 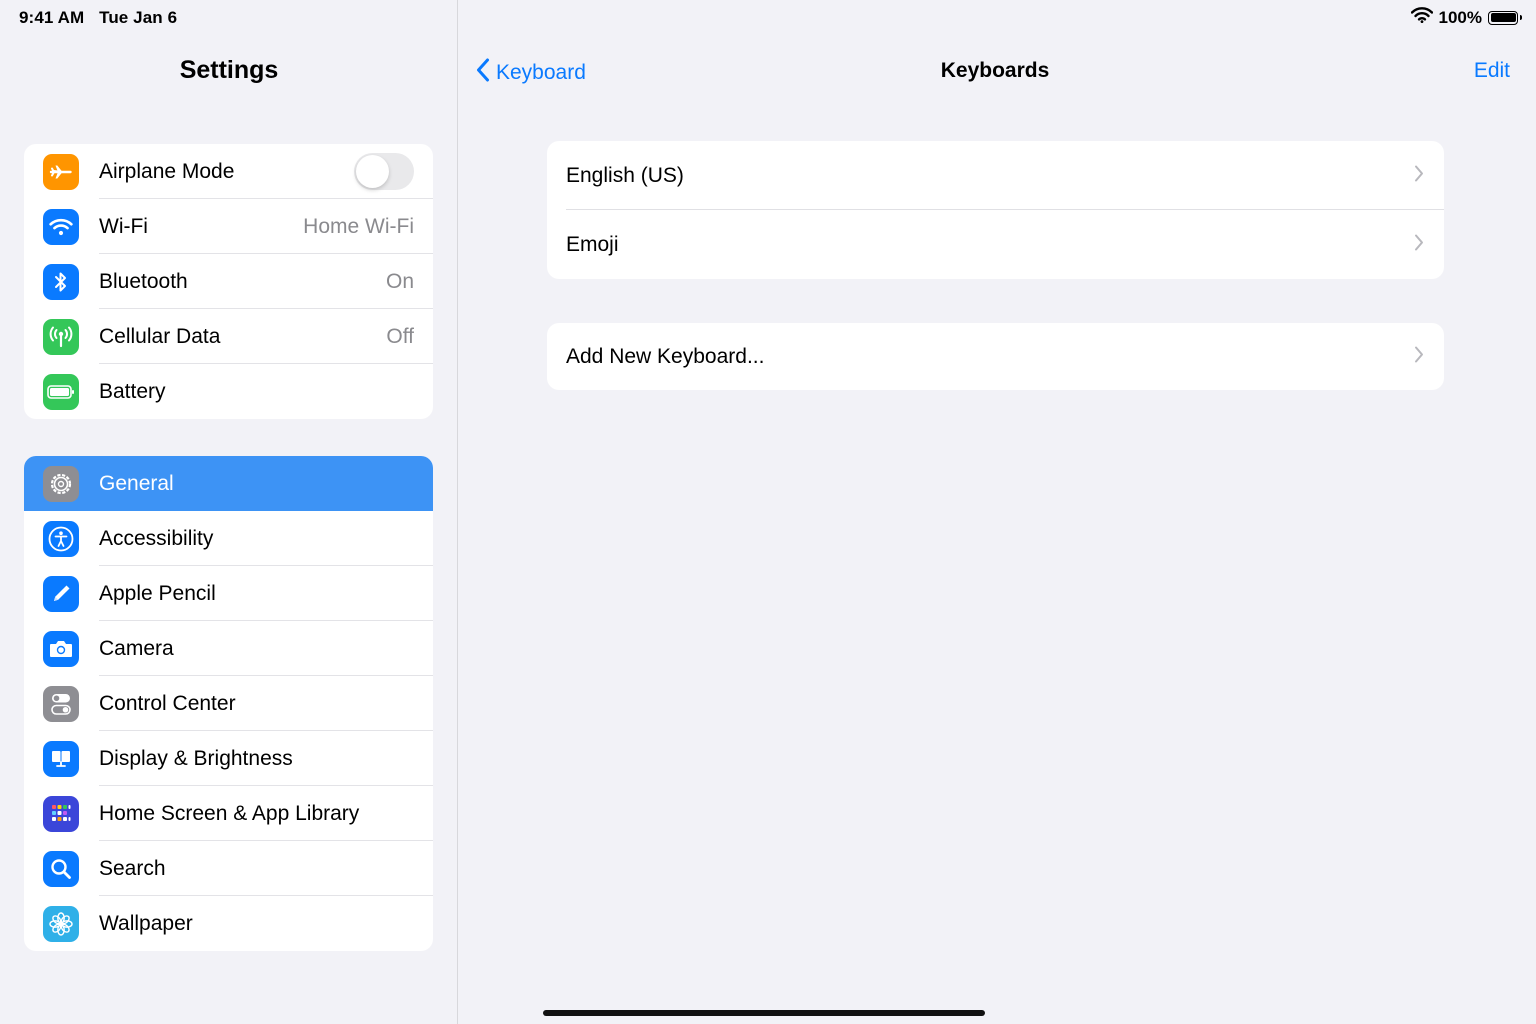 I want to click on sidebar-item-bluetooth: Bluetooth On, so click(x=228, y=281).